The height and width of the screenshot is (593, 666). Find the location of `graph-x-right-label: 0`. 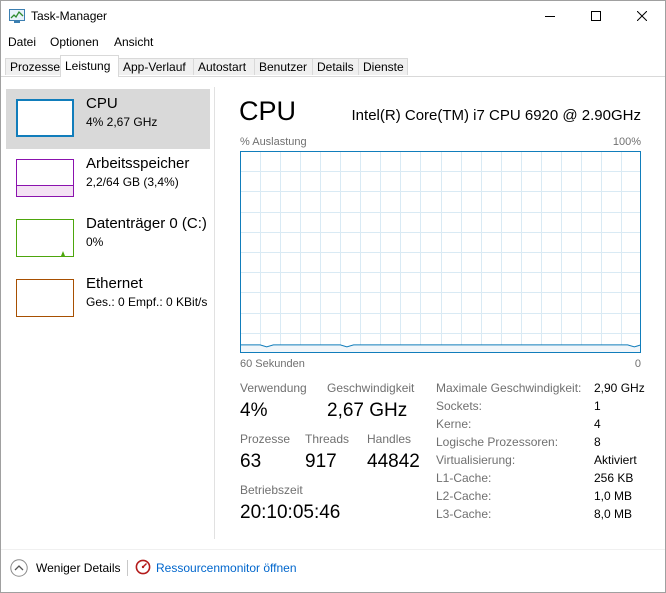

graph-x-right-label: 0 is located at coordinates (637, 364).